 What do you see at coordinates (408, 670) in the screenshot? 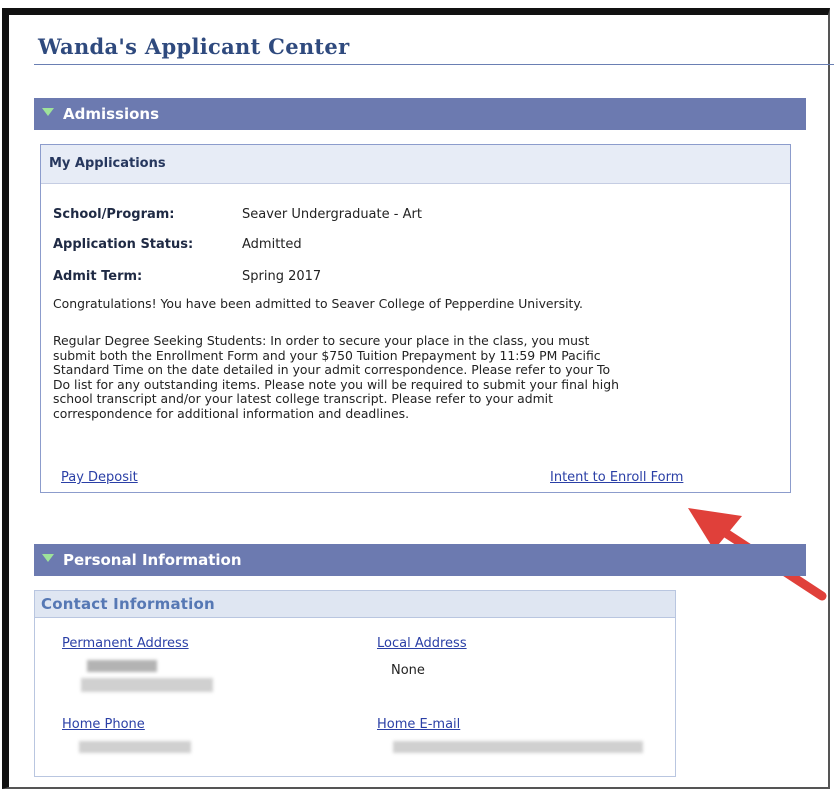
I see `local-address-value: None` at bounding box center [408, 670].